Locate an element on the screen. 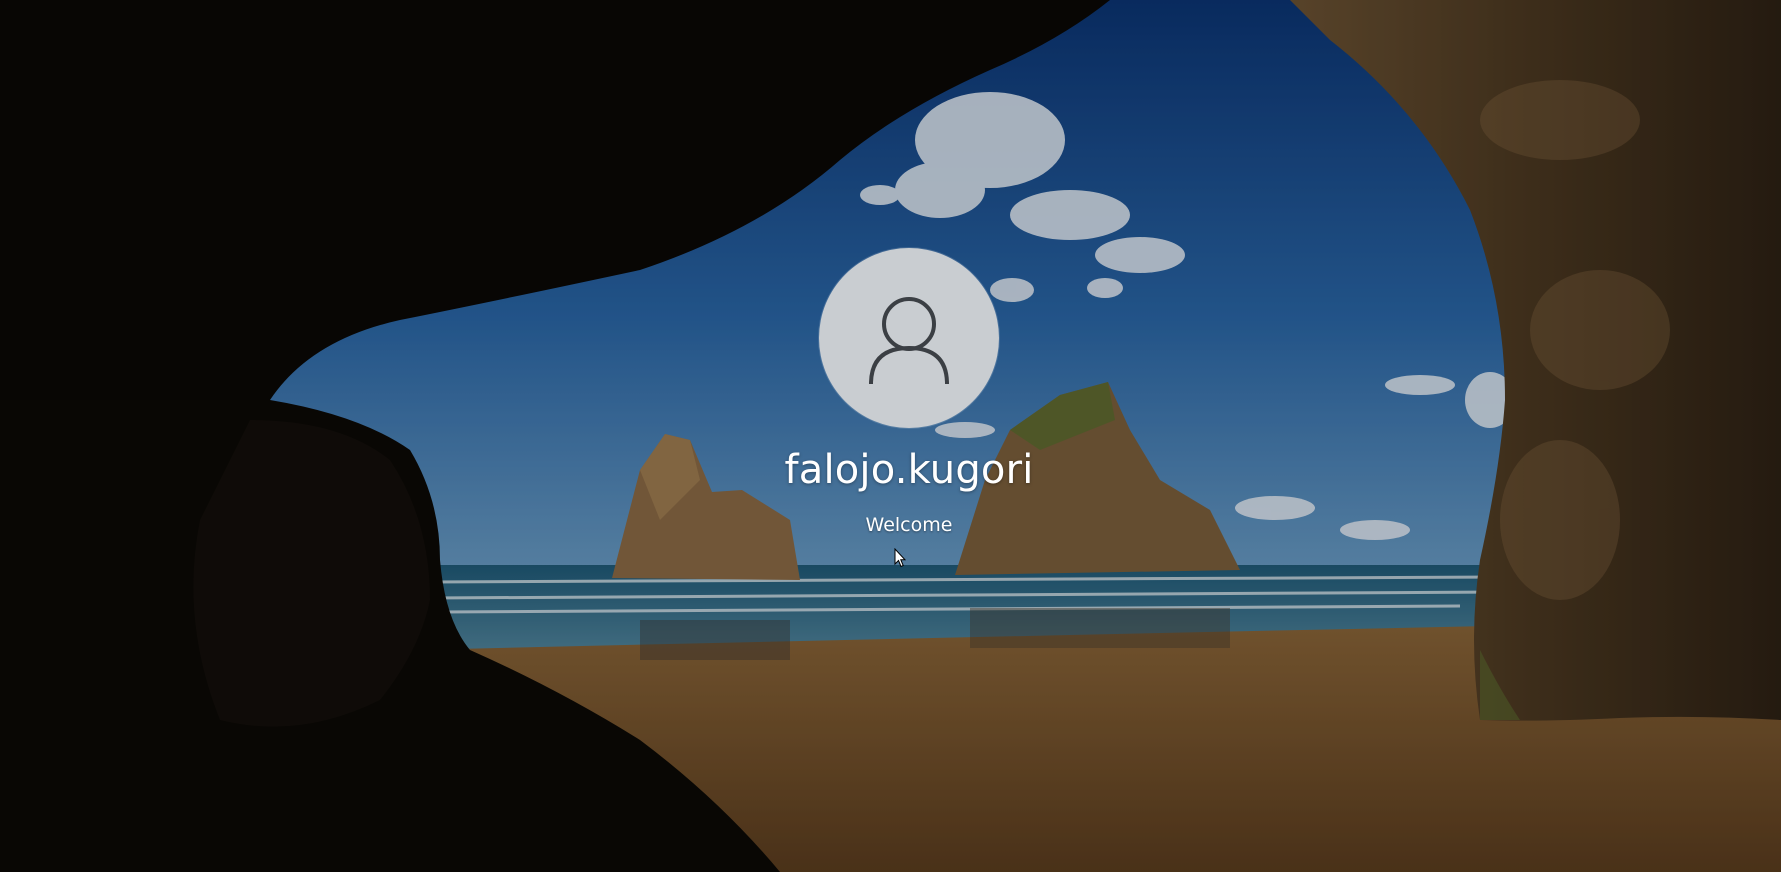  user-icon is located at coordinates (909, 341).